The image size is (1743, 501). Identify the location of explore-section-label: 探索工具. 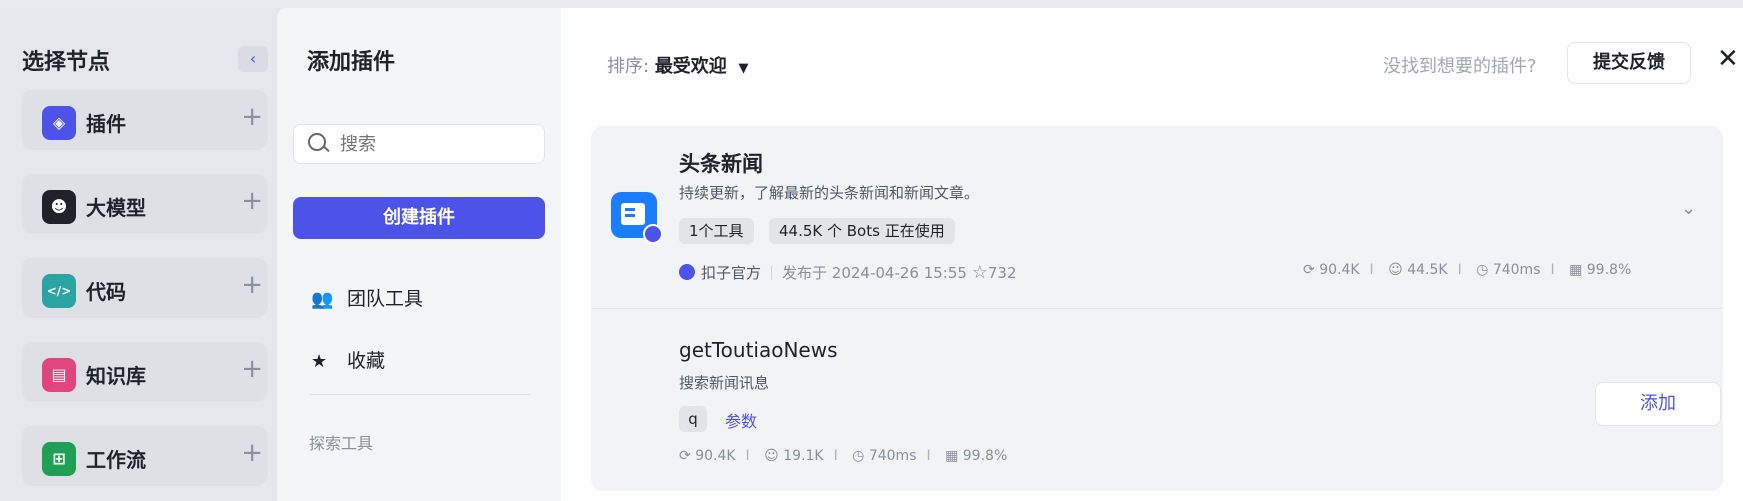
(341, 443).